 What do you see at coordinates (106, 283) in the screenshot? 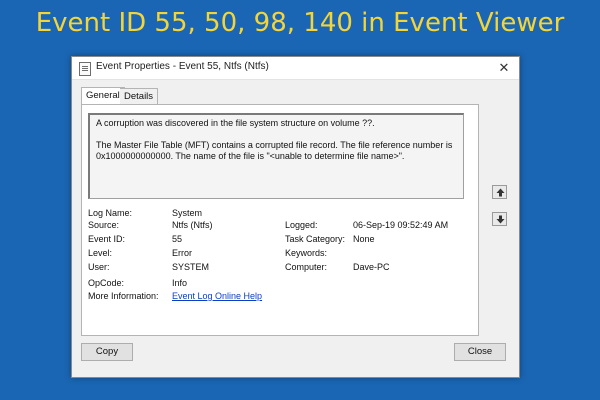
I see `opcode-label: OpCode:` at bounding box center [106, 283].